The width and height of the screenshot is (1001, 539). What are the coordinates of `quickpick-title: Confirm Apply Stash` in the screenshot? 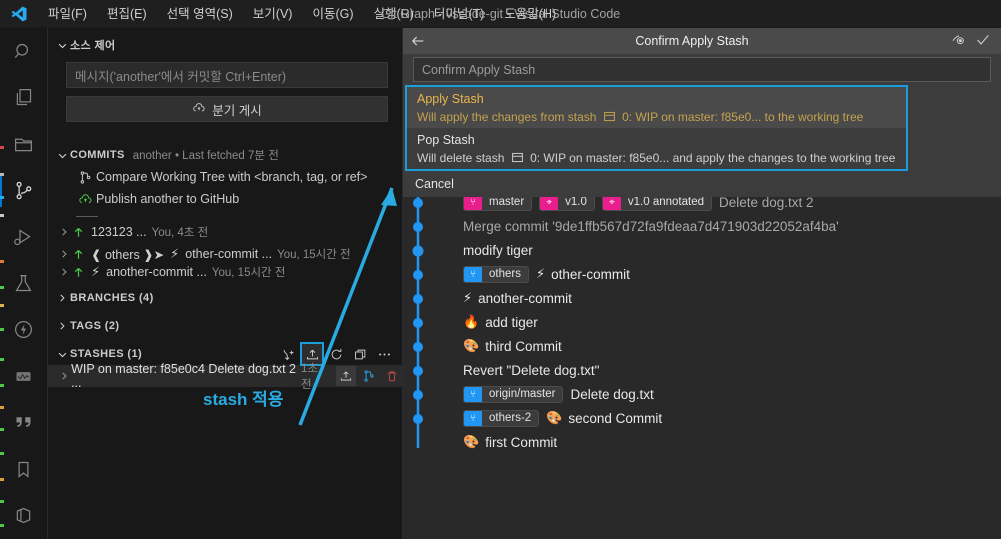 It's located at (692, 41).